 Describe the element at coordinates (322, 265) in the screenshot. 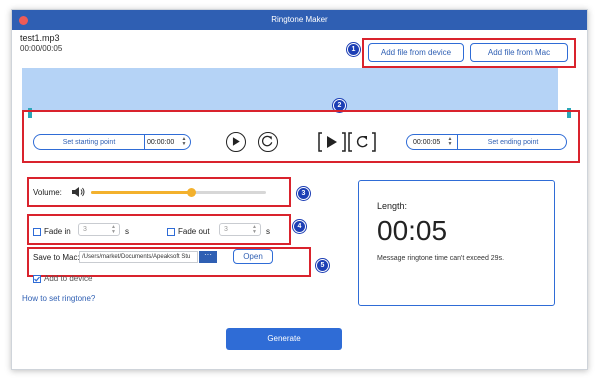

I see `annotation-marker-5: 5` at that location.